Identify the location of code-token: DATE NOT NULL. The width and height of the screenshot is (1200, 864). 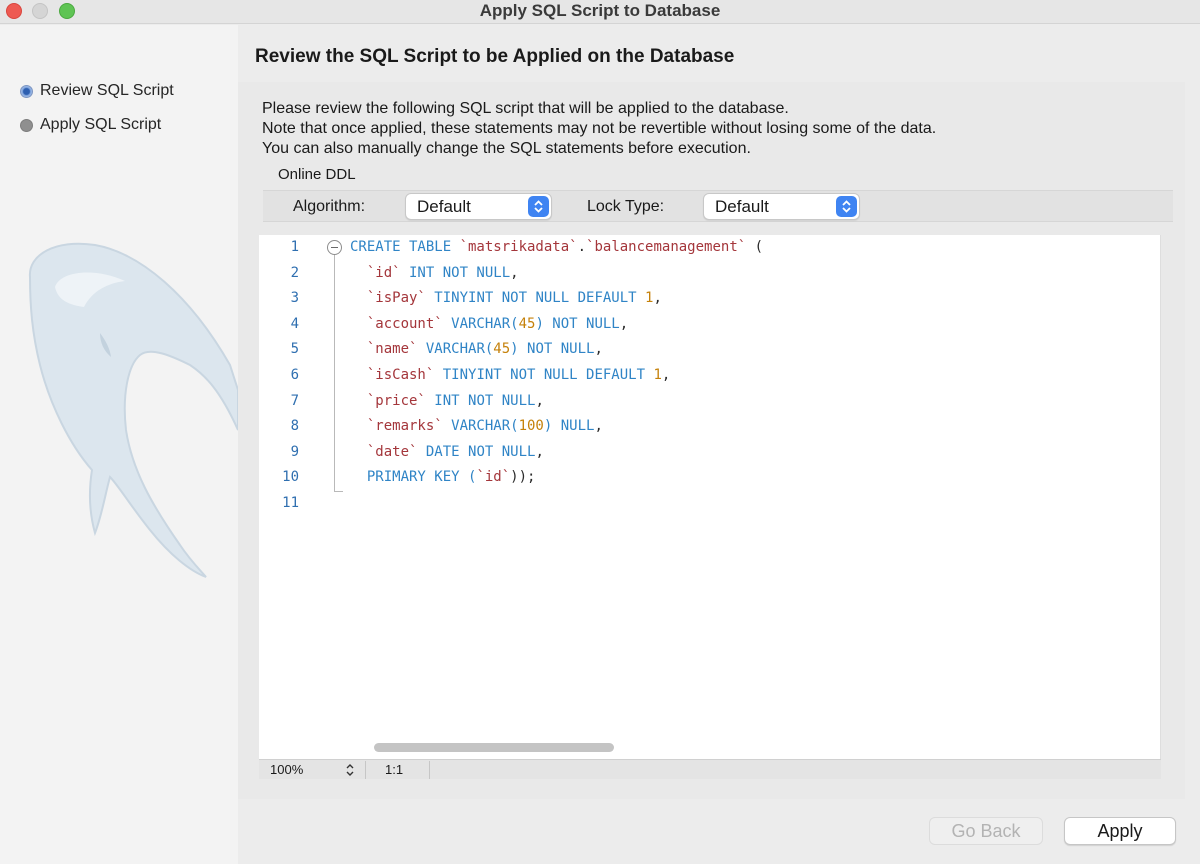
(476, 451).